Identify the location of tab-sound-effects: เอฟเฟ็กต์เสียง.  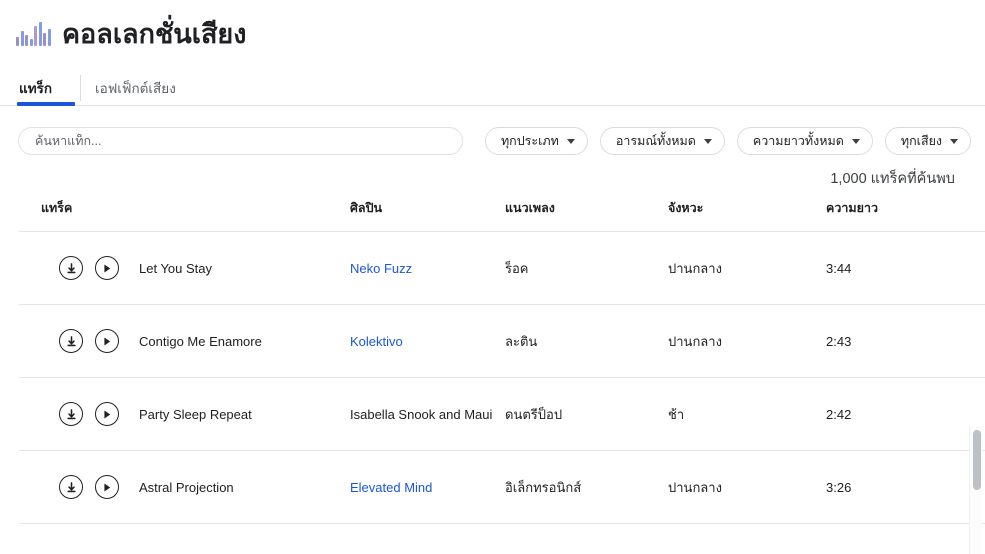
(142, 88).